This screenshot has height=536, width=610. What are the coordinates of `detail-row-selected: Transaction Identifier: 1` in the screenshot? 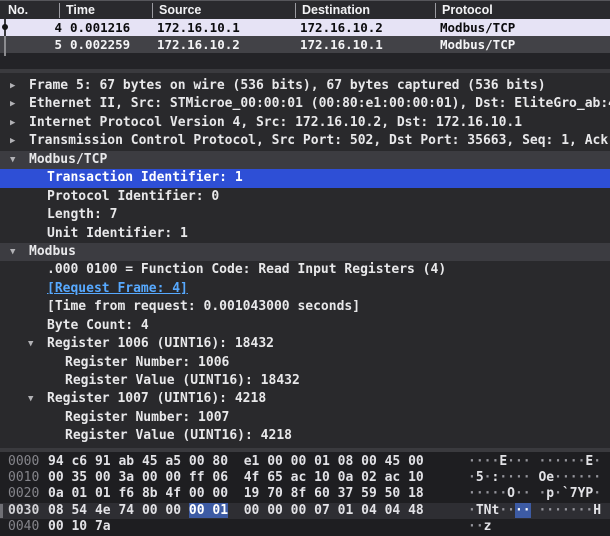 It's located at (305, 178).